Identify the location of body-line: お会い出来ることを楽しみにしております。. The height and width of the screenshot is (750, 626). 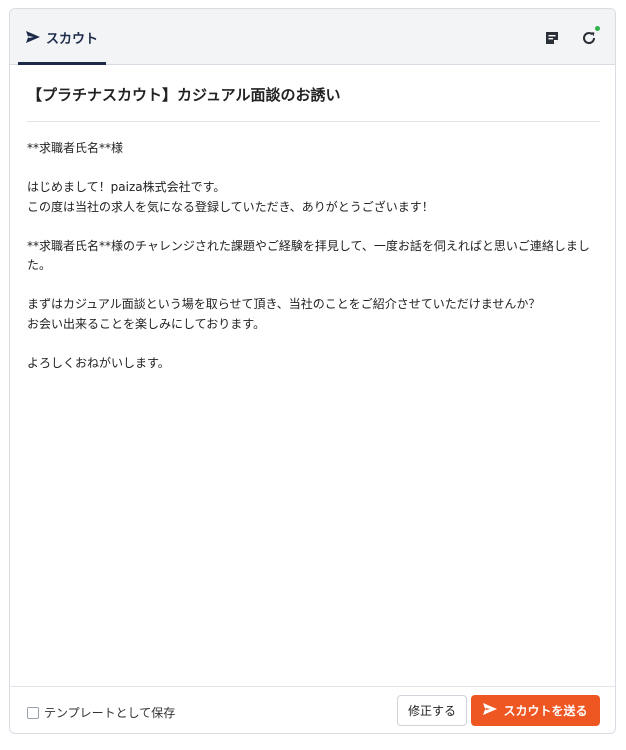
(146, 323).